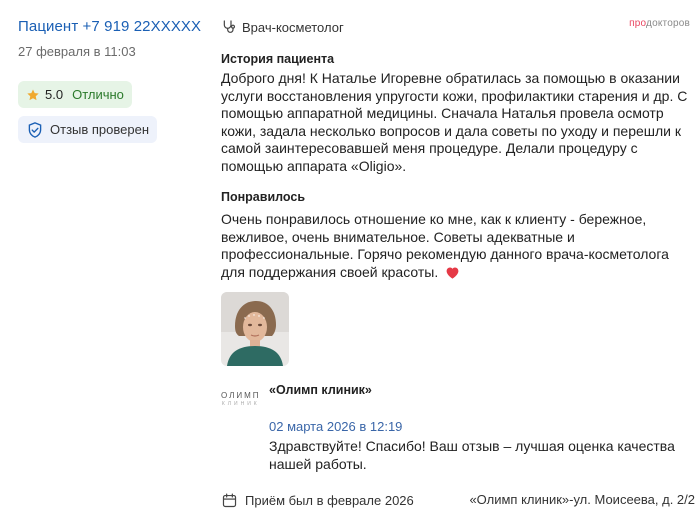 This screenshot has height=523, width=700. I want to click on clinic-logo: ОЛИМП КЛИНИК, so click(241, 399).